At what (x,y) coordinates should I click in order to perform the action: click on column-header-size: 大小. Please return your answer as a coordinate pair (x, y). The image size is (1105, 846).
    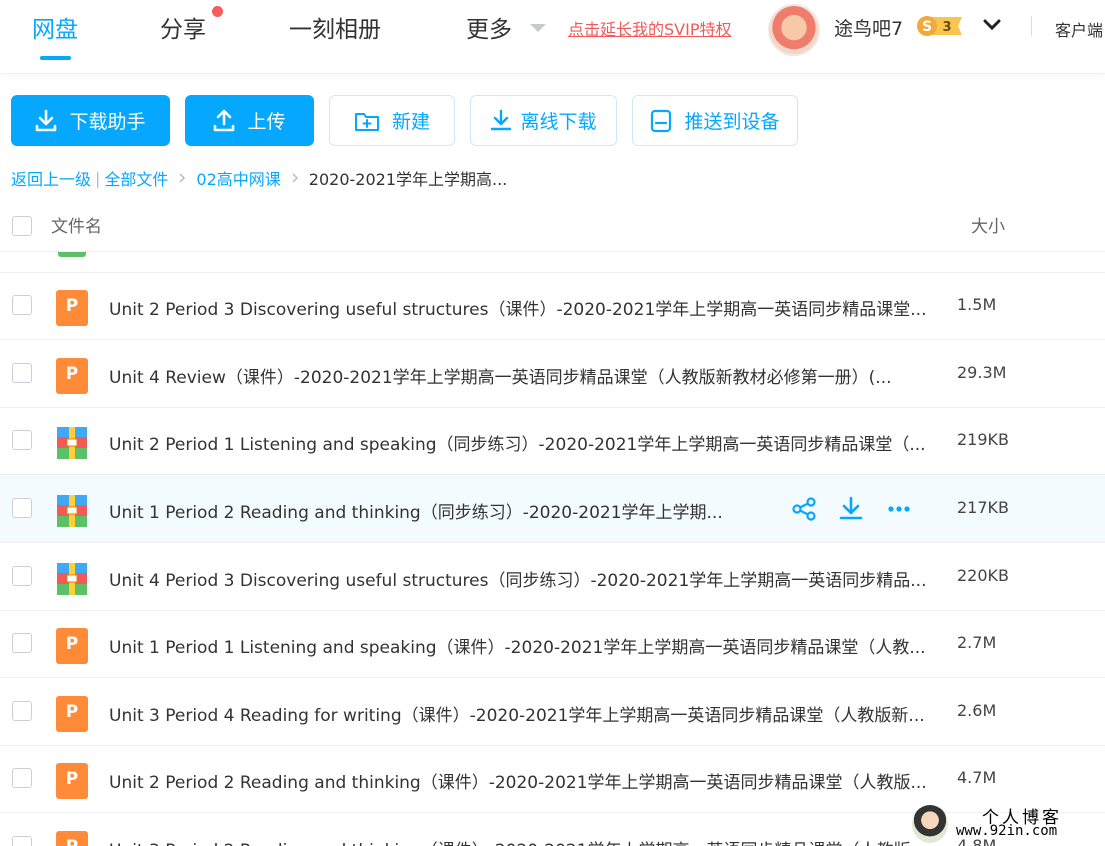
    Looking at the image, I should click on (988, 224).